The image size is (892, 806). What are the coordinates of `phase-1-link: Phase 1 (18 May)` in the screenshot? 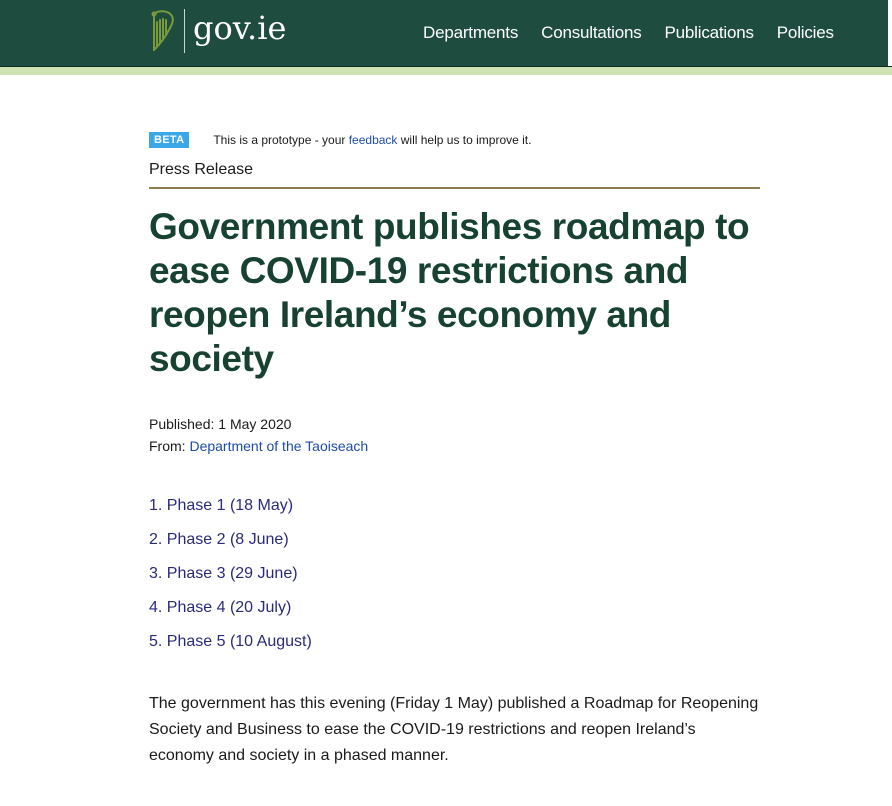 It's located at (230, 505).